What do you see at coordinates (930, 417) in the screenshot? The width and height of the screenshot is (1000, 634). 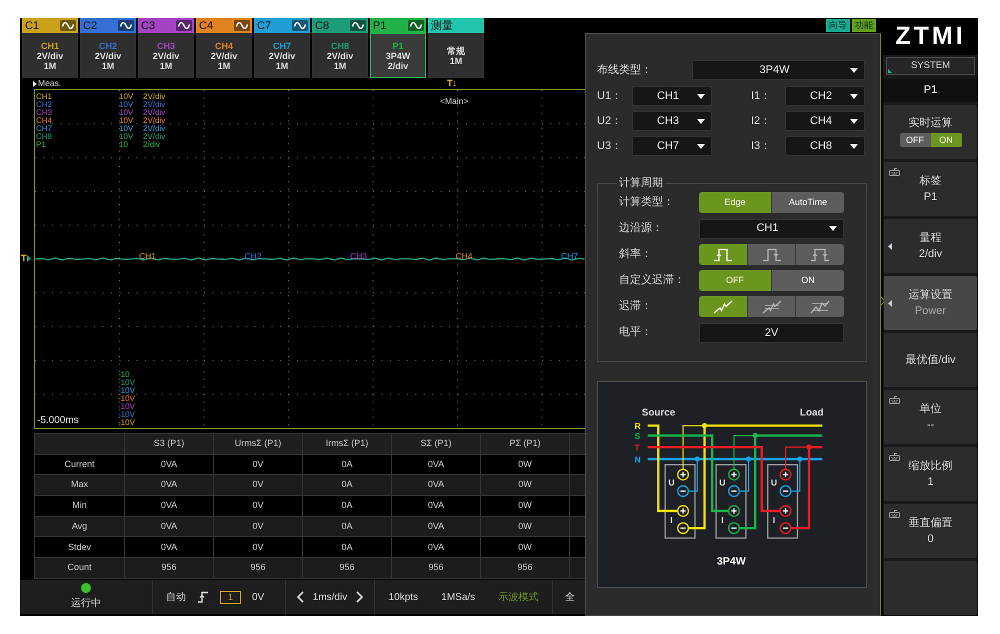 I see `menu-button: 单位 --` at bounding box center [930, 417].